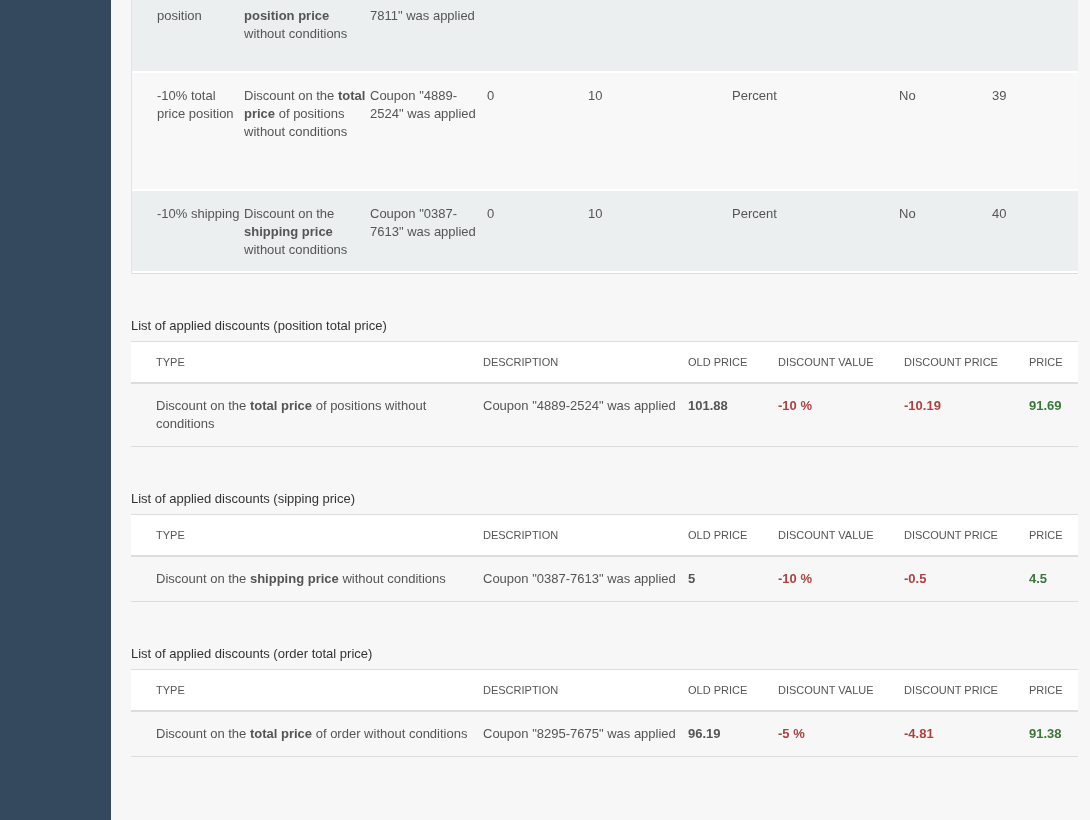 The width and height of the screenshot is (1090, 820). Describe the element at coordinates (585, 415) in the screenshot. I see `table-cell: Coupon "4889-2524" was applied` at that location.